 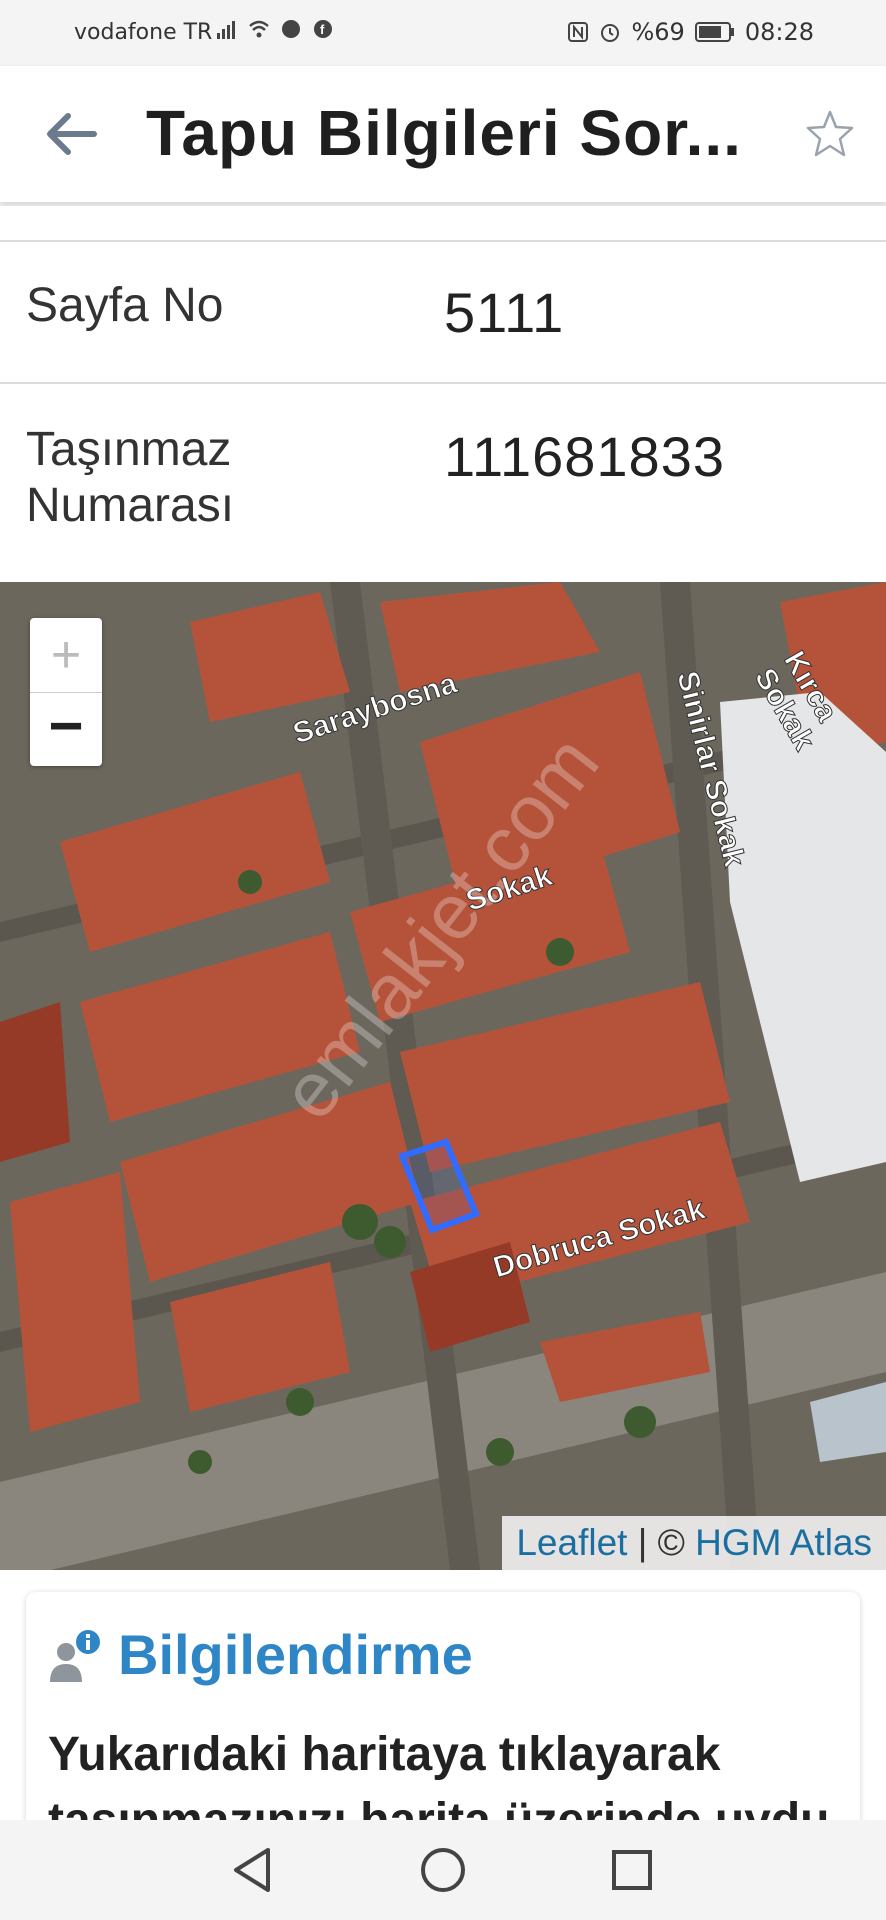 I want to click on battery-percent: %69, so click(x=658, y=32).